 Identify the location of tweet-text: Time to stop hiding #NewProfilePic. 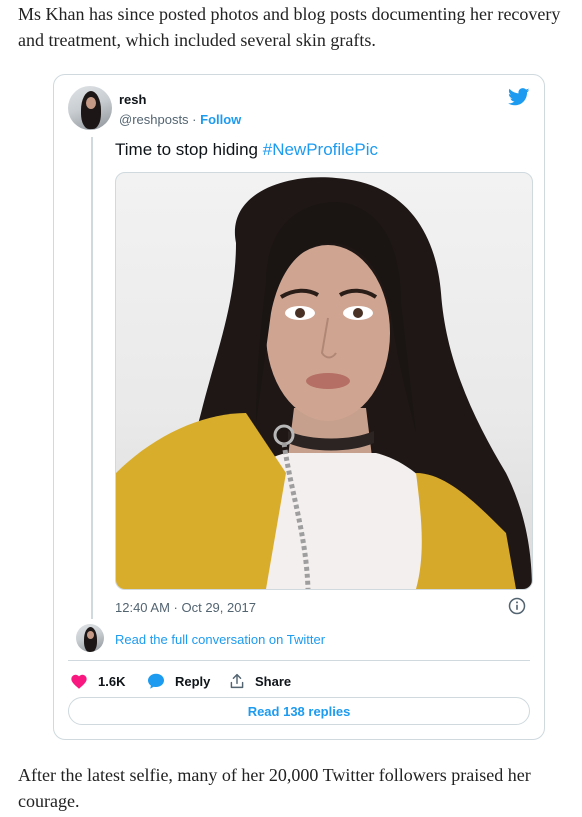
(246, 150).